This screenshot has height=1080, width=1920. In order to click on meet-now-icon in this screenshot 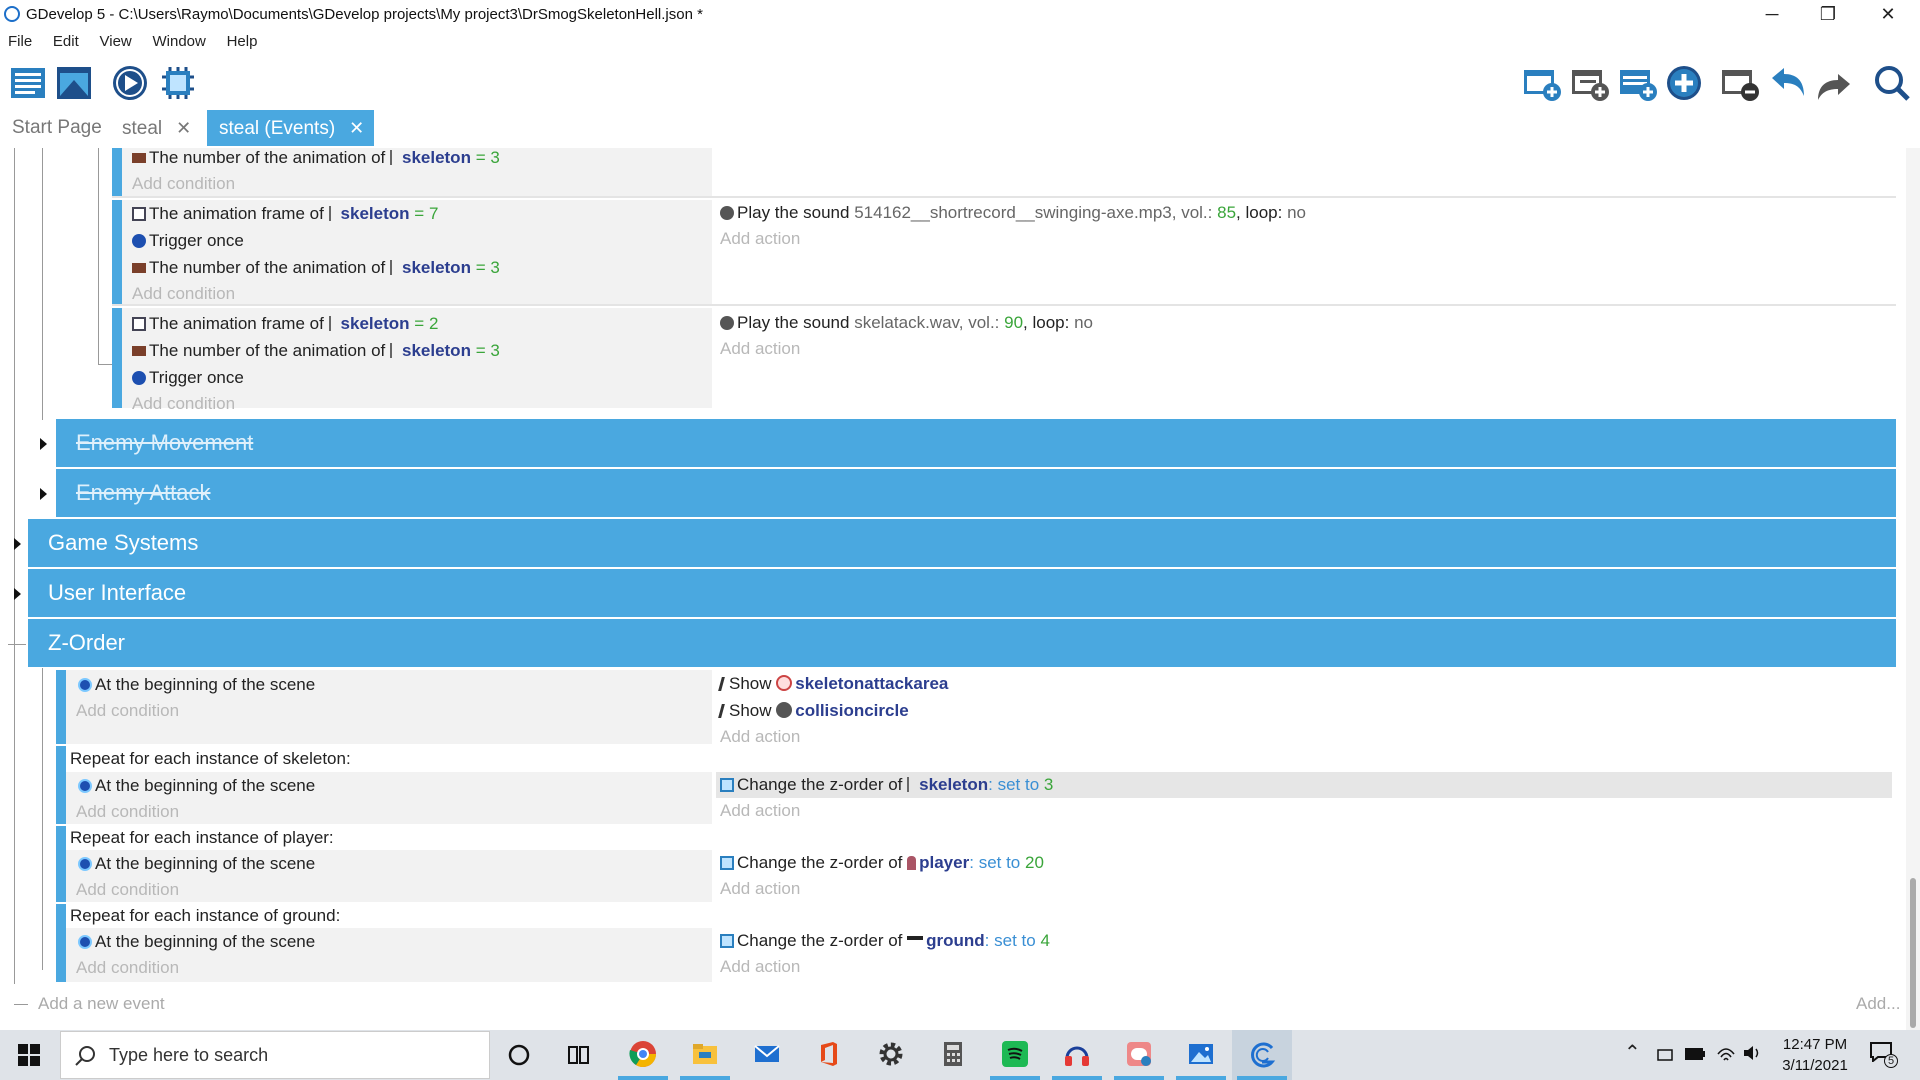, I will do `click(1665, 1055)`.